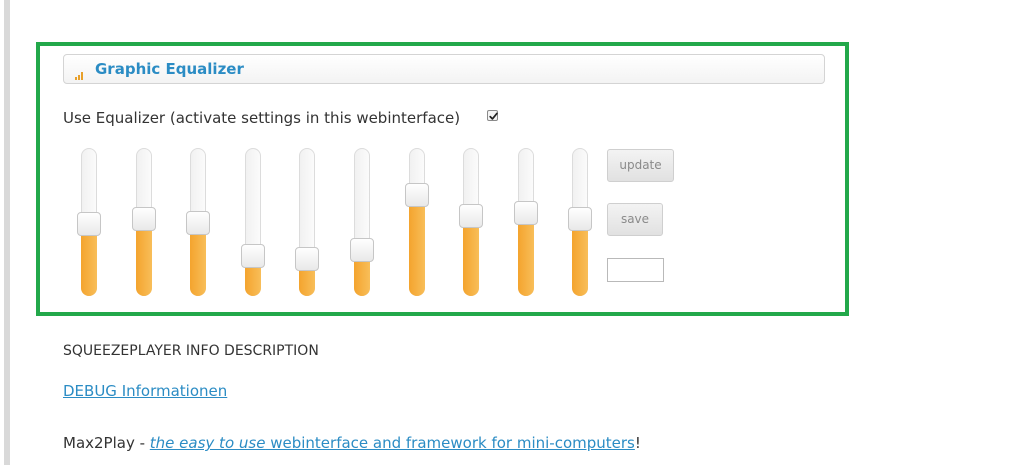 This screenshot has width=1014, height=465. Describe the element at coordinates (7, 232) in the screenshot. I see `left-rule` at that location.